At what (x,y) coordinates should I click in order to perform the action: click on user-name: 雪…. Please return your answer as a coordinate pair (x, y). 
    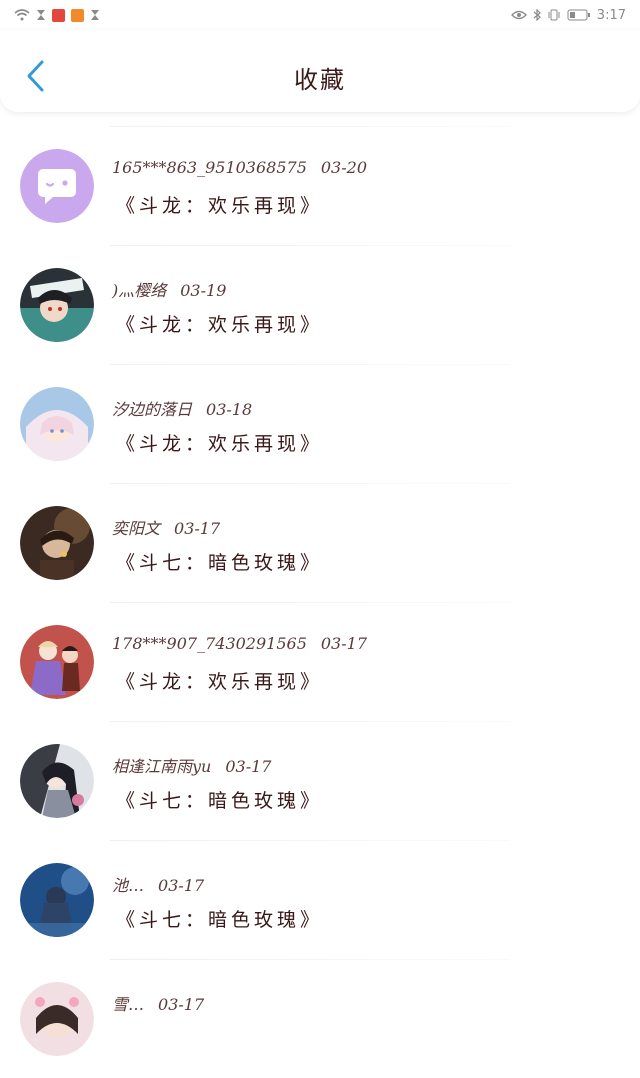
    Looking at the image, I should click on (128, 1004).